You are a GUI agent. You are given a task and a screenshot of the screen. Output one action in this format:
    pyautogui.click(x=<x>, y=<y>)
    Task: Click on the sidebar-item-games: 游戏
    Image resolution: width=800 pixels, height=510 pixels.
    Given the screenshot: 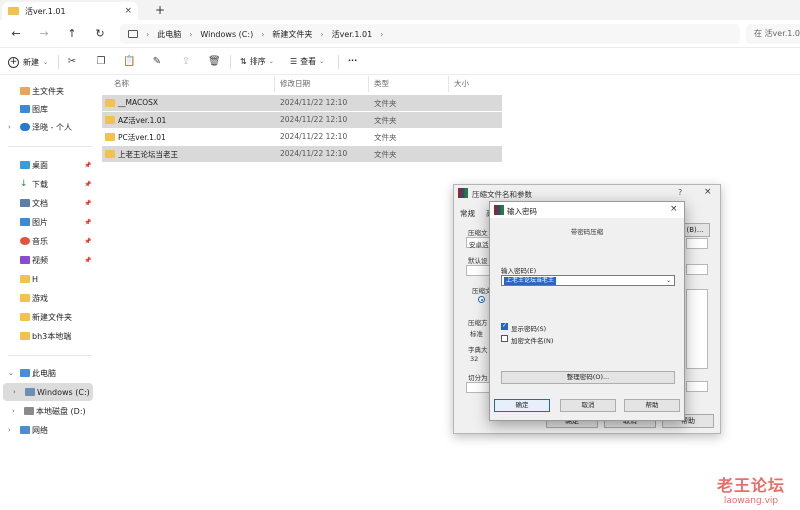 What is the action you would take?
    pyautogui.click(x=48, y=298)
    